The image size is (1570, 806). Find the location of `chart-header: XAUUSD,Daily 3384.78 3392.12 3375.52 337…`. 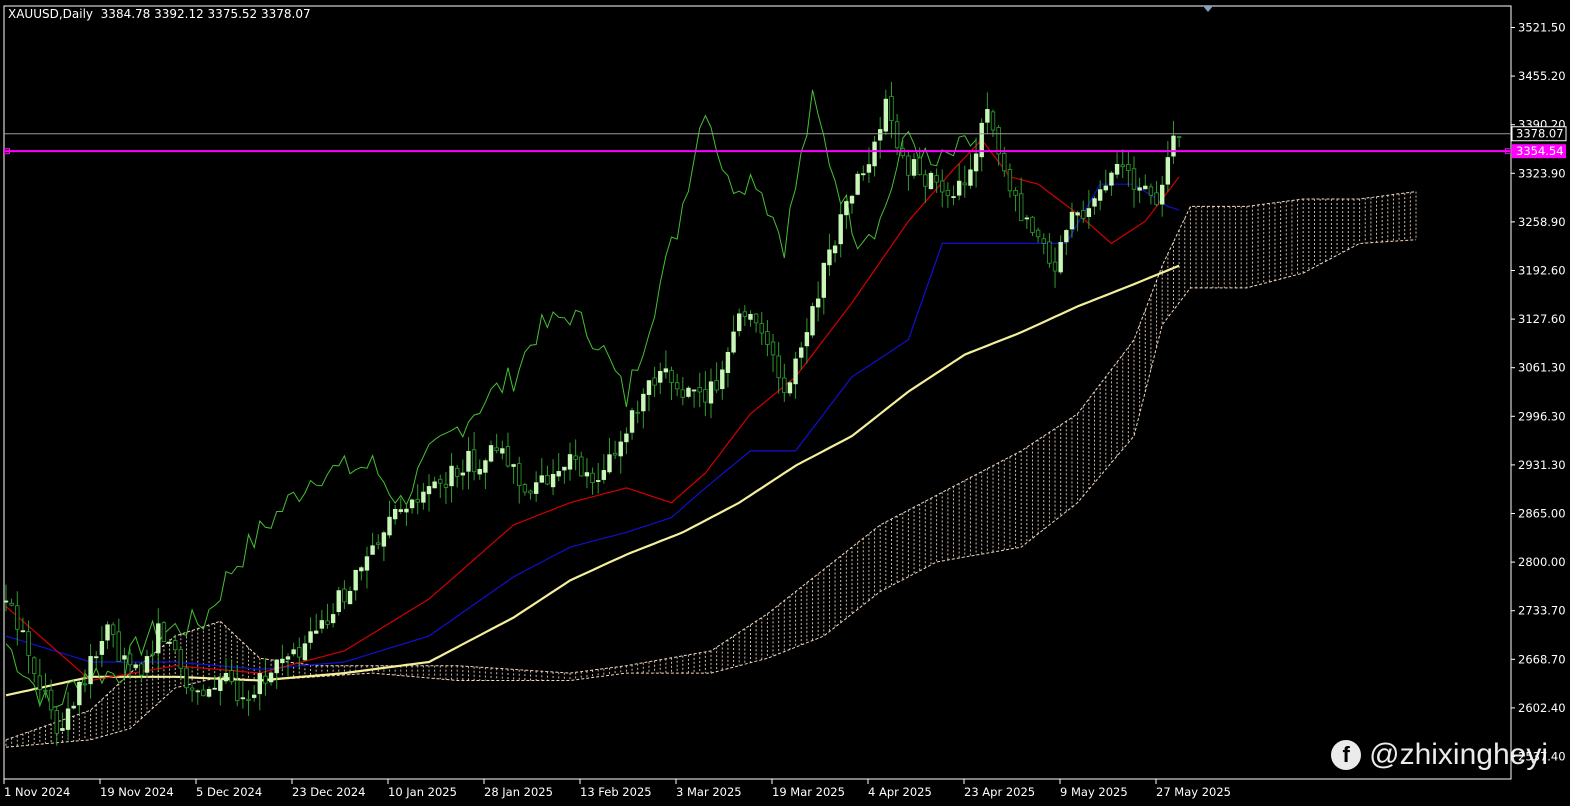

chart-header: XAUUSD,Daily 3384.78 3392.12 3375.52 337… is located at coordinates (159, 14).